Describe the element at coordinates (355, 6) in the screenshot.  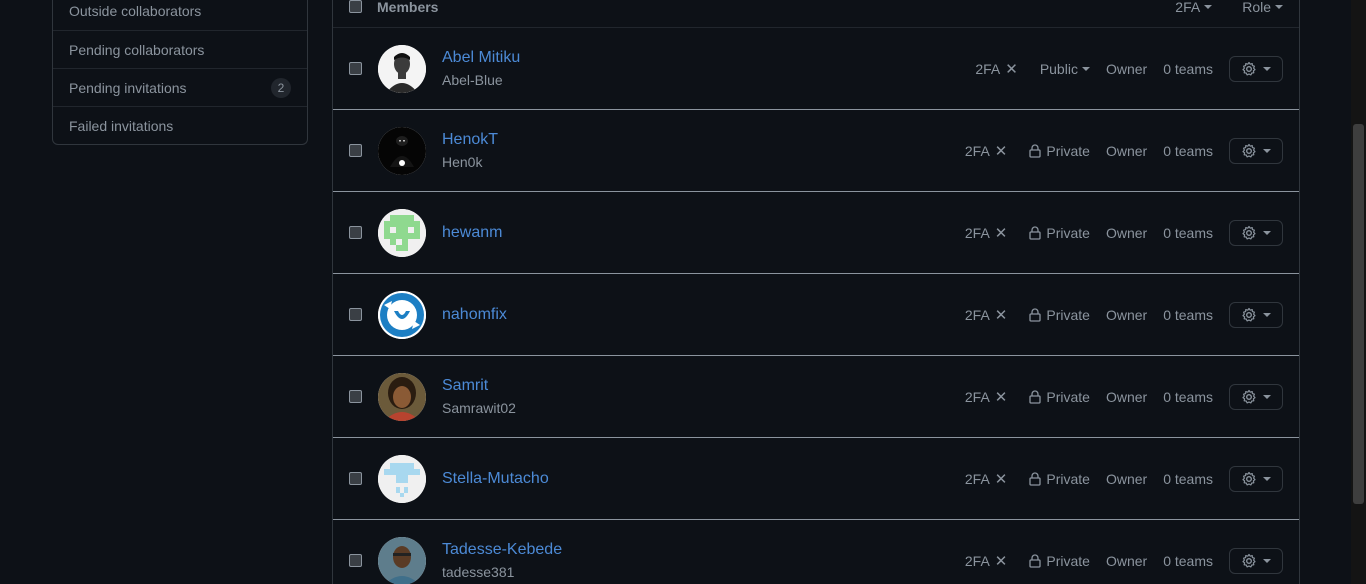
I see `select-all-checkbox` at that location.